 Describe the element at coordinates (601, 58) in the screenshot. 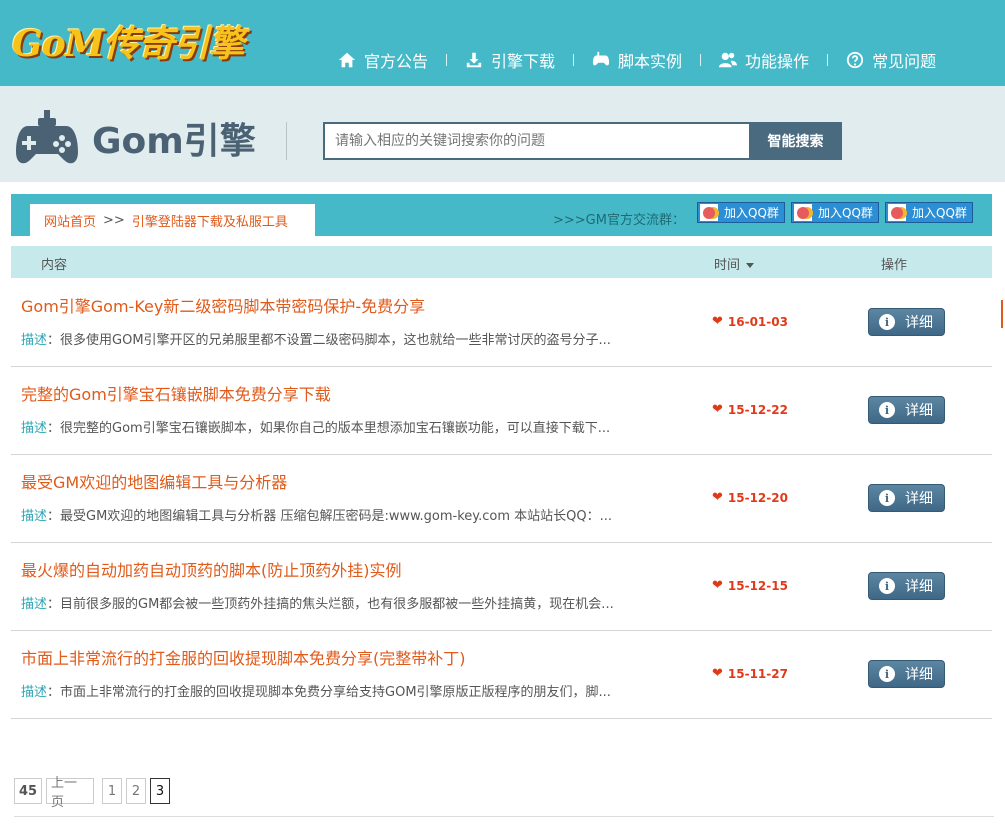

I see `gamepad-icon` at that location.